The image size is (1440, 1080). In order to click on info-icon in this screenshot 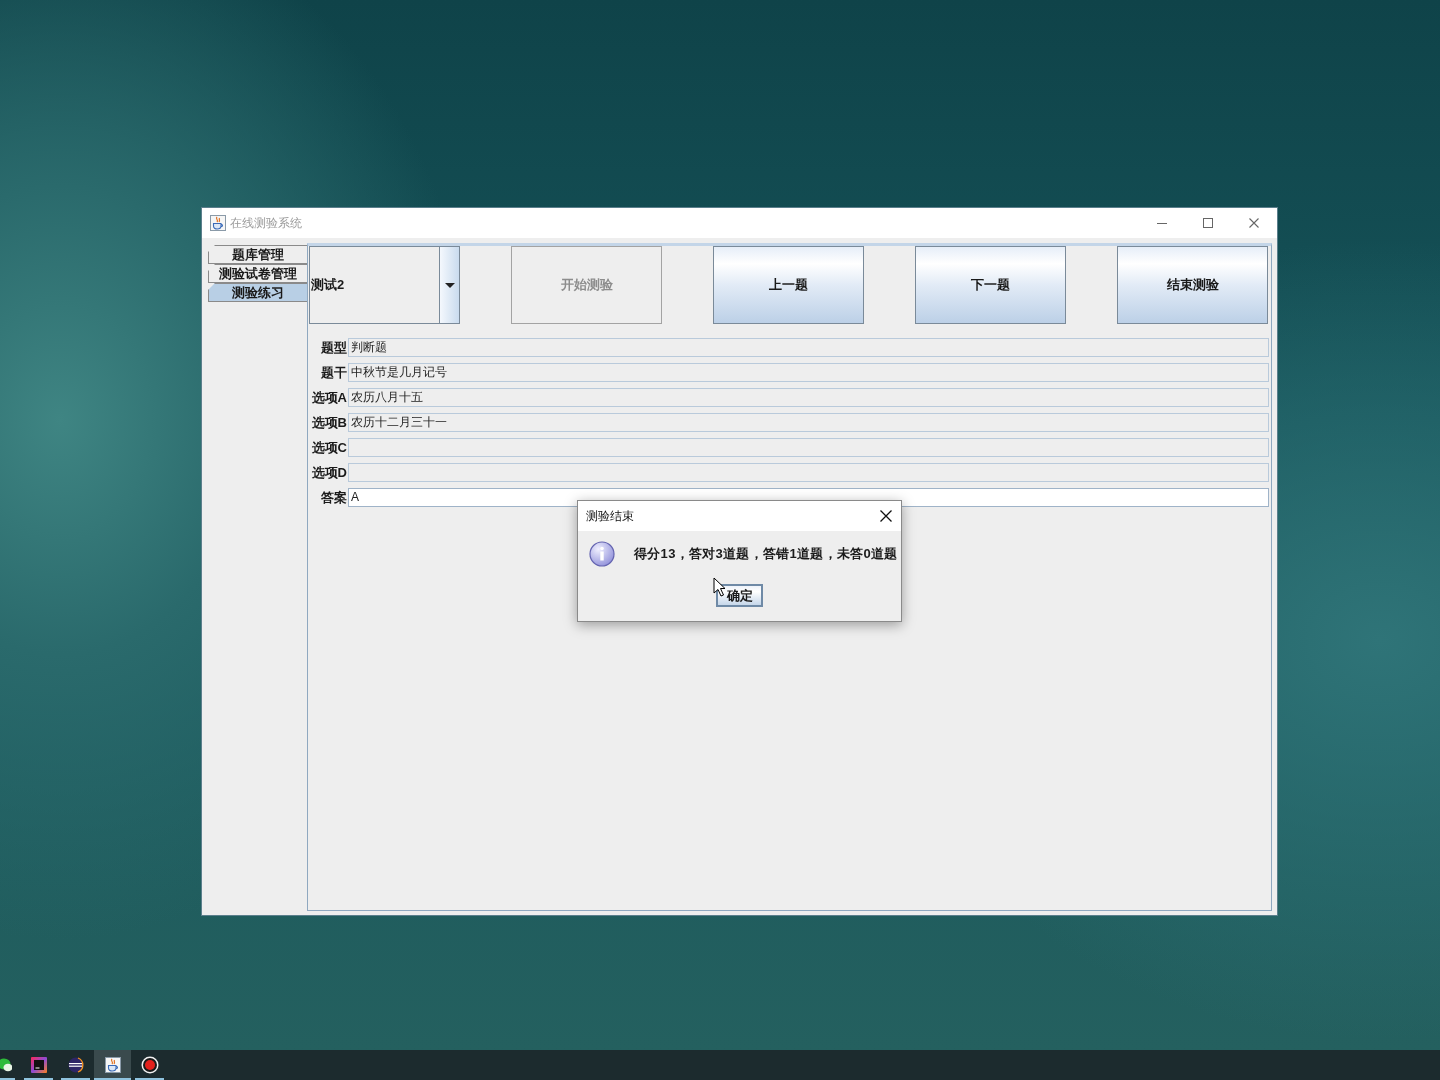, I will do `click(602, 554)`.